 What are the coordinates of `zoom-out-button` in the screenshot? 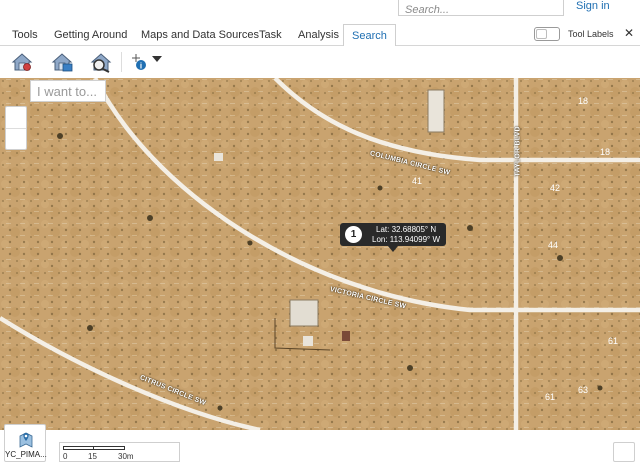 It's located at (16, 140).